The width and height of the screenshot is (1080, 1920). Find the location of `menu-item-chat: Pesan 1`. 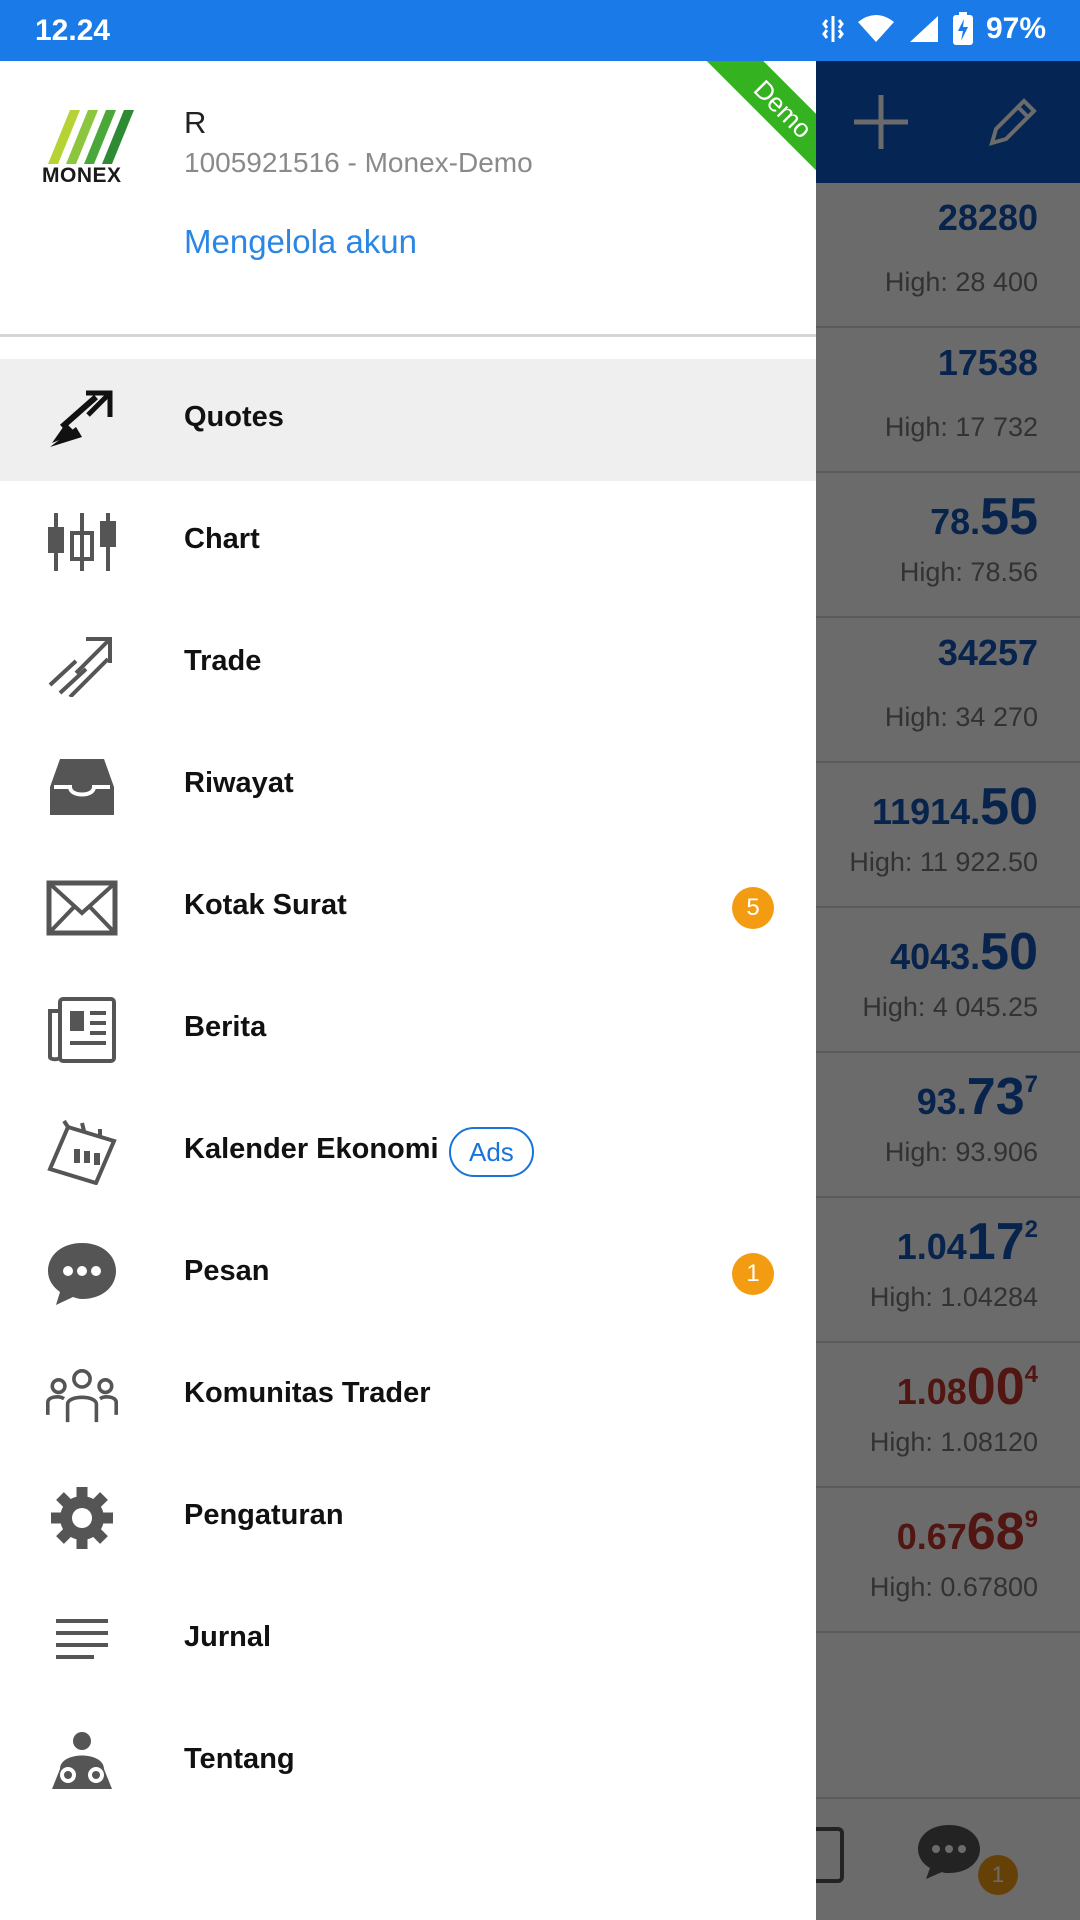

menu-item-chat: Pesan 1 is located at coordinates (408, 1274).